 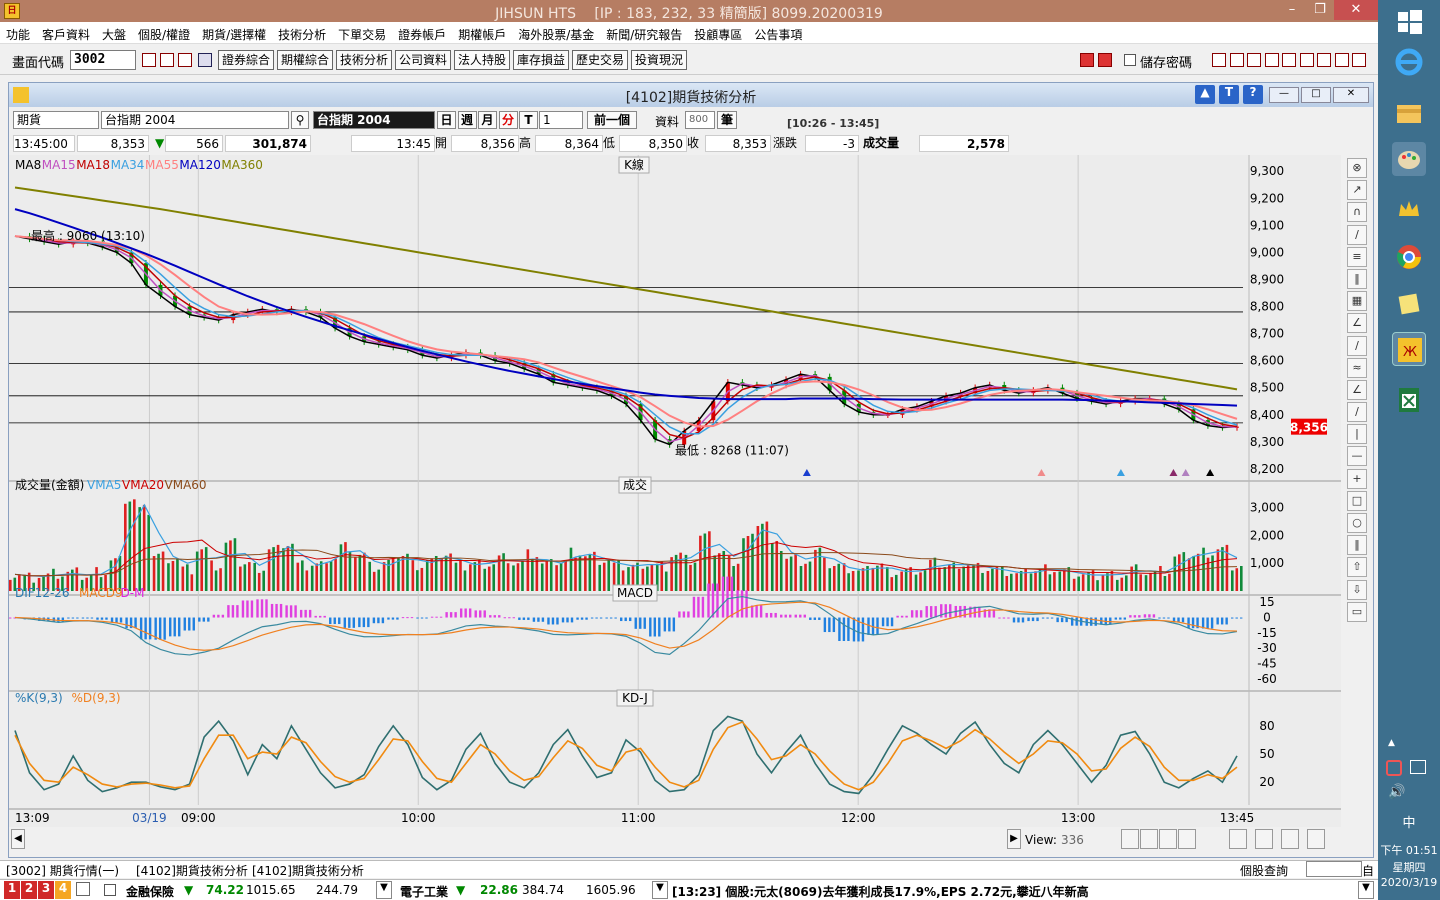 What do you see at coordinates (1357, 545) in the screenshot?
I see `bars-icon: ‖` at bounding box center [1357, 545].